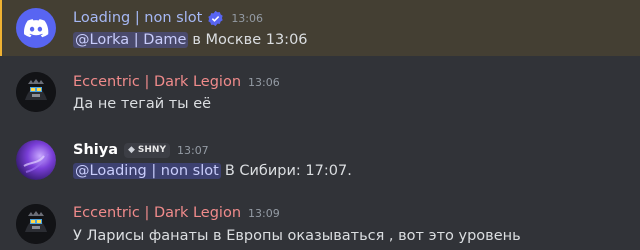 The image size is (640, 250). I want to click on user-mention: @Loading | non slot, so click(147, 171).